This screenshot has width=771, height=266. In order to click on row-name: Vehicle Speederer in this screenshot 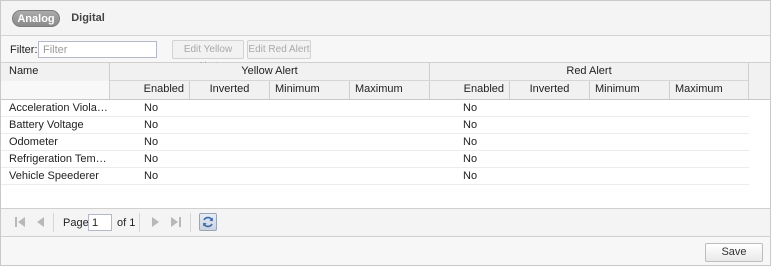, I will do `click(54, 176)`.